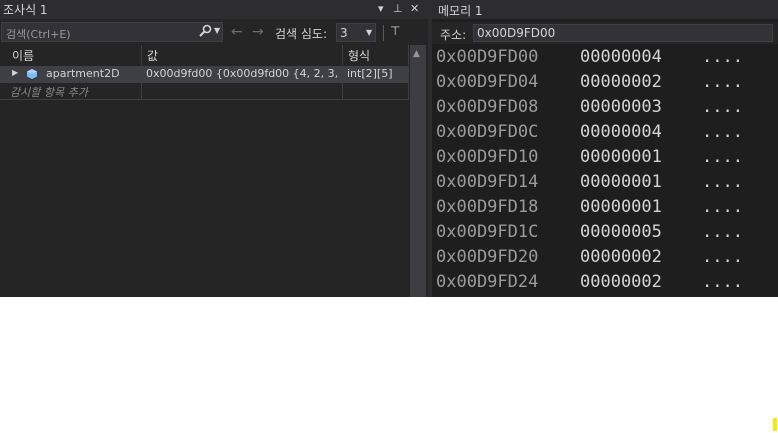 The height and width of the screenshot is (433, 778). I want to click on memory-address-bar: 주소: 0x00D9FD00, so click(605, 33).